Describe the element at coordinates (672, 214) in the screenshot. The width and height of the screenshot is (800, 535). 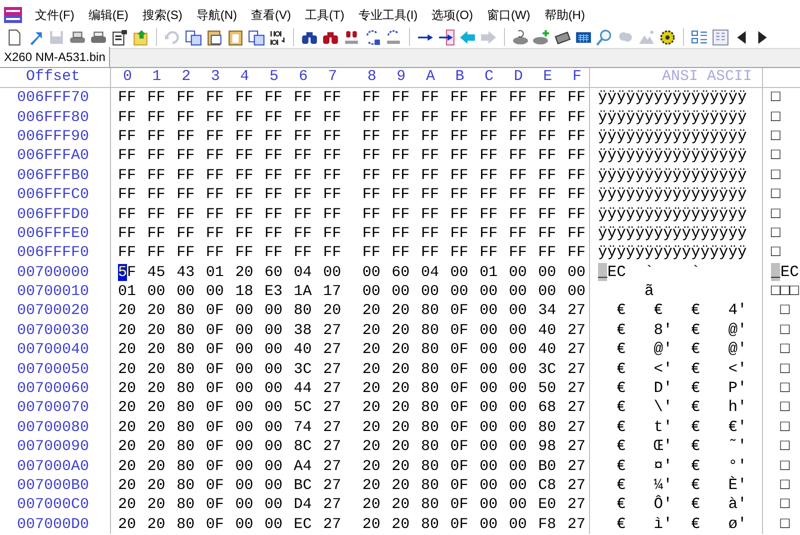
I see `ansi-text: ÿÿÿÿÿÿÿÿÿÿÿÿÿÿÿÿ` at that location.